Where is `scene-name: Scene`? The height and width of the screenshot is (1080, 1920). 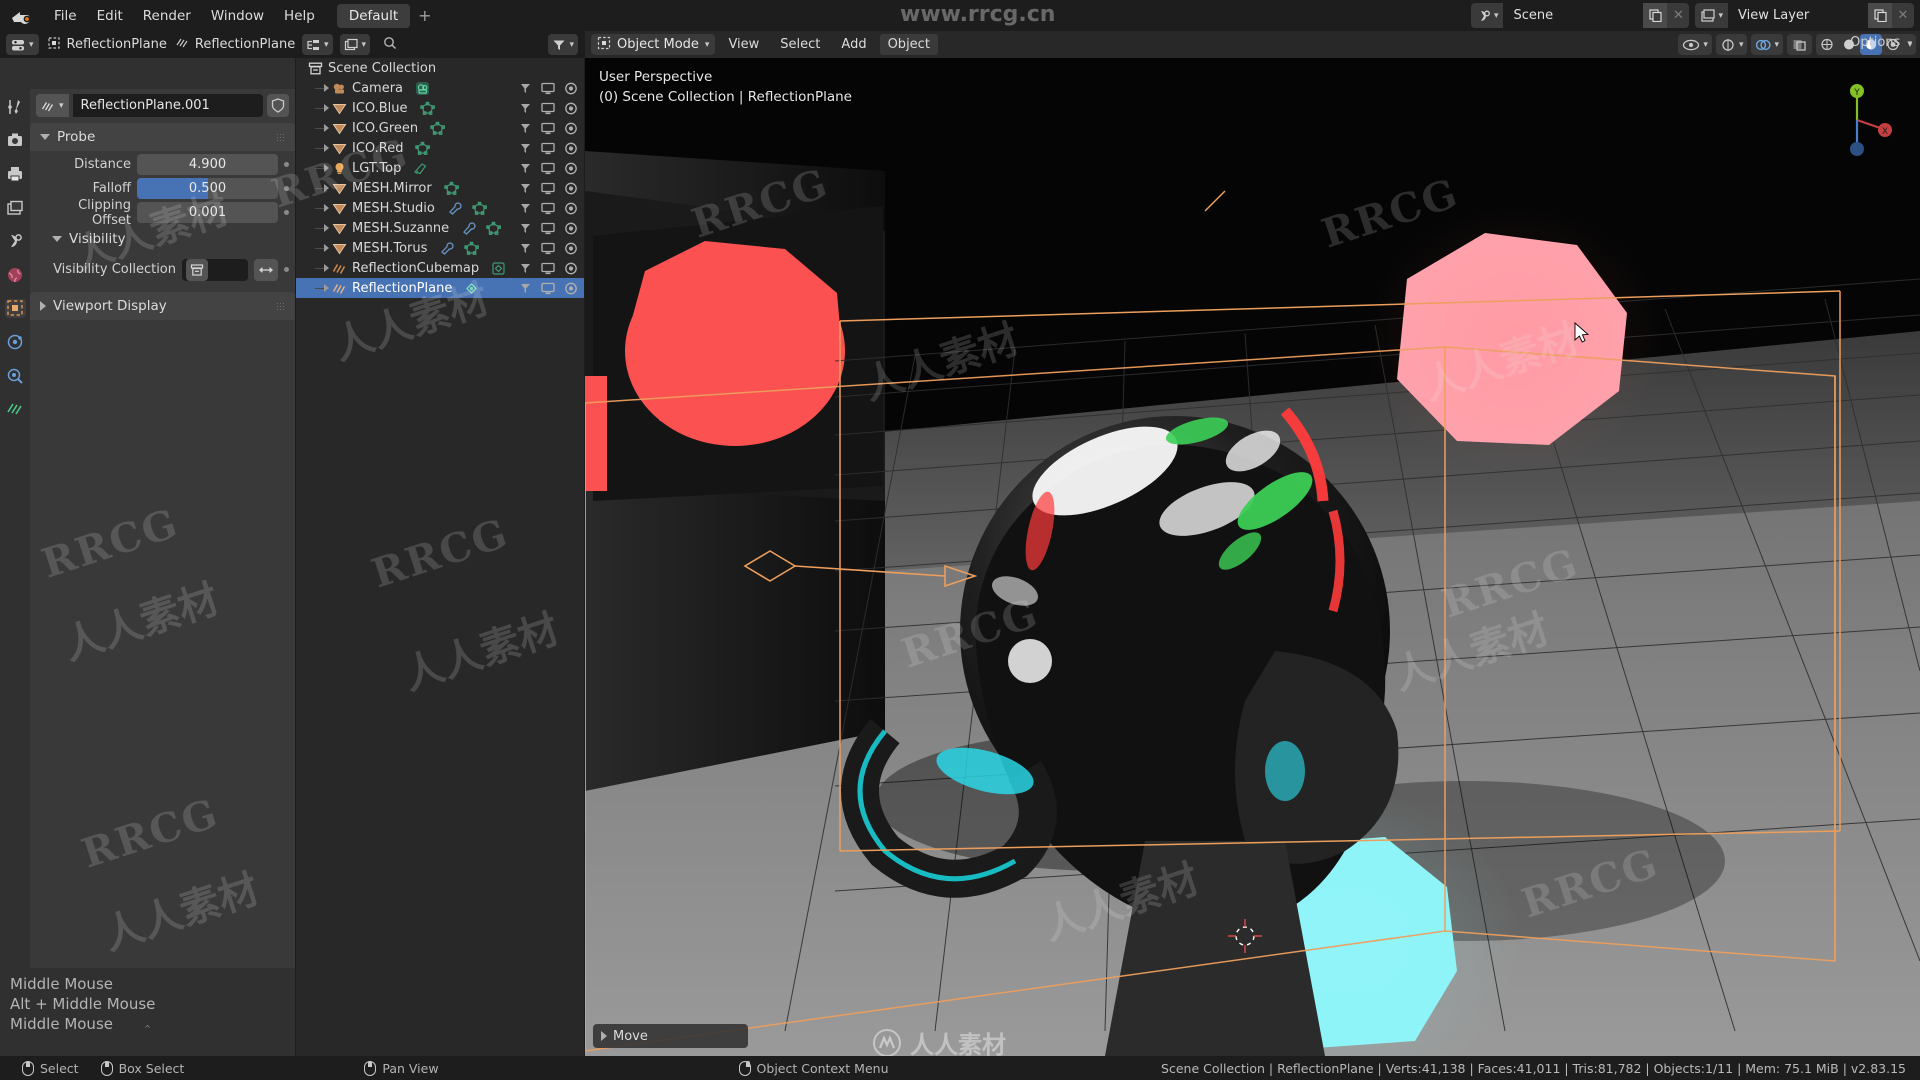
scene-name: Scene is located at coordinates (1573, 15).